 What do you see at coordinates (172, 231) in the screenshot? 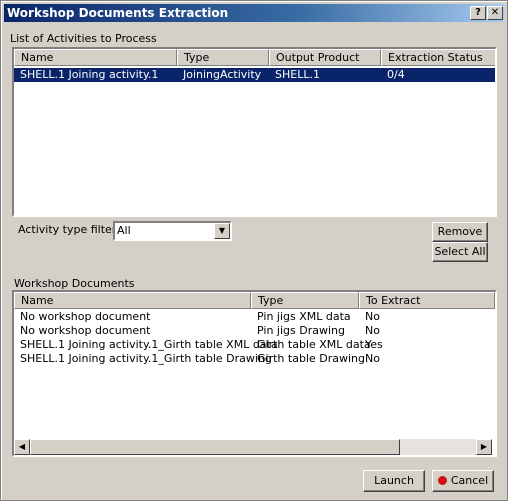
I see `activity-type-filter-select: All ▼` at bounding box center [172, 231].